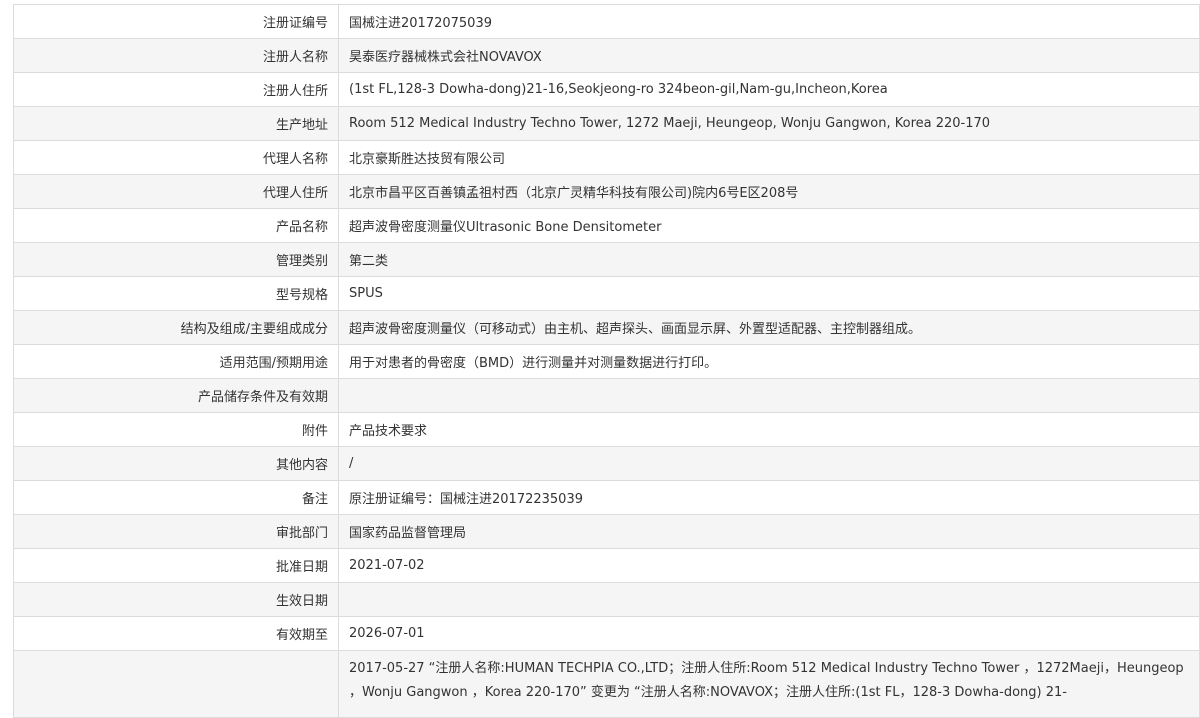 The width and height of the screenshot is (1200, 718). What do you see at coordinates (176, 395) in the screenshot?
I see `row-label: 产品储存条件及有效期` at bounding box center [176, 395].